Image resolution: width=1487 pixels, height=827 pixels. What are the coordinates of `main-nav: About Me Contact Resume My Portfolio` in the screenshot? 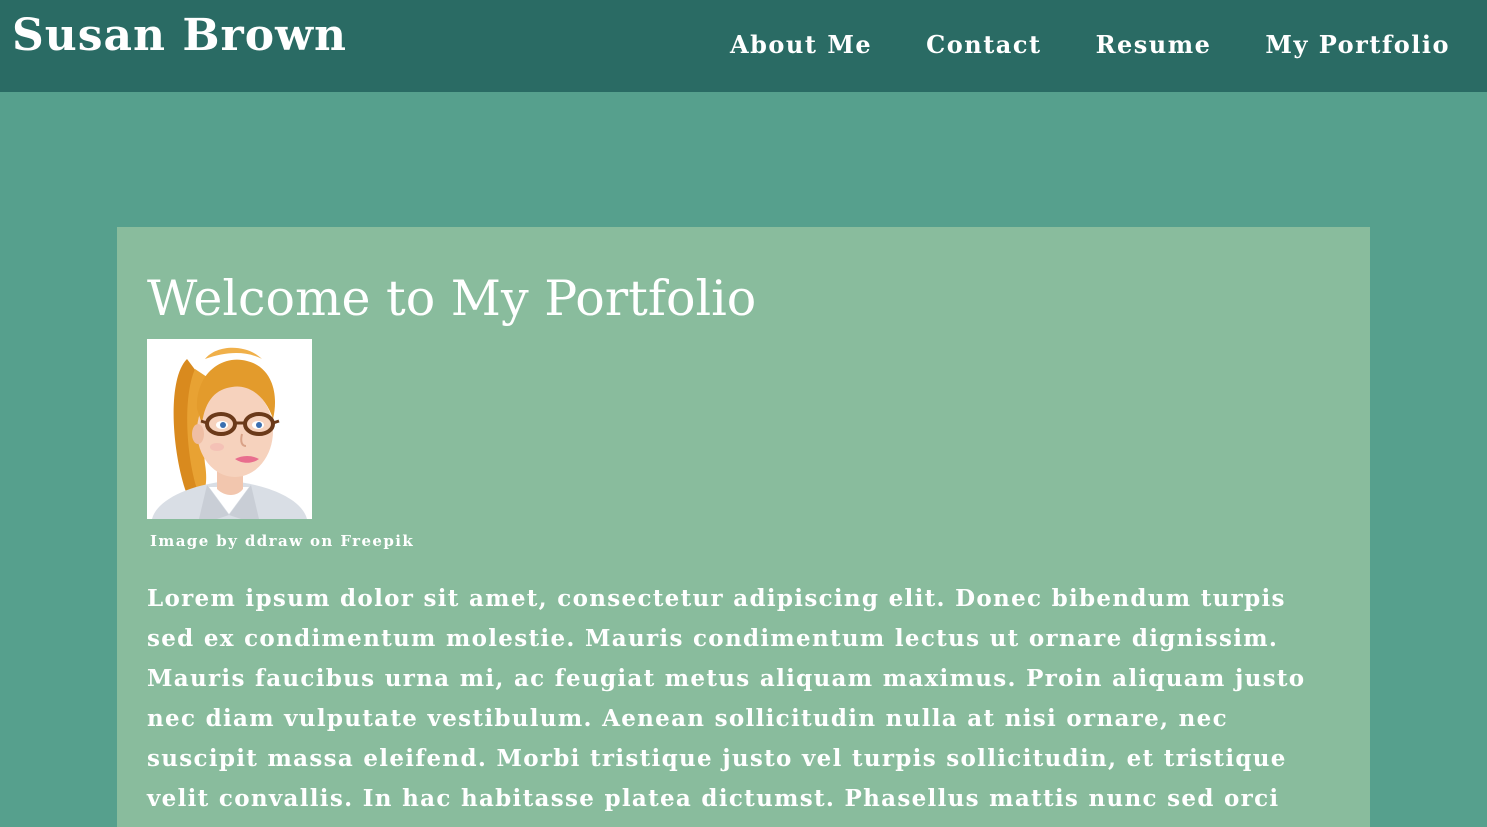 It's located at (1090, 45).